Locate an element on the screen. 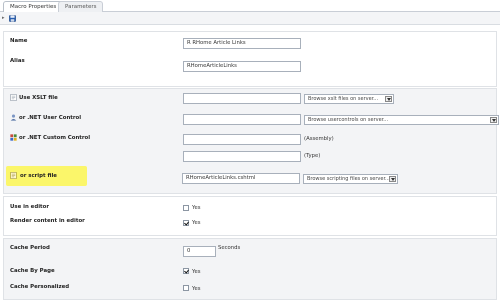  alias-label: Alias is located at coordinates (17, 61).